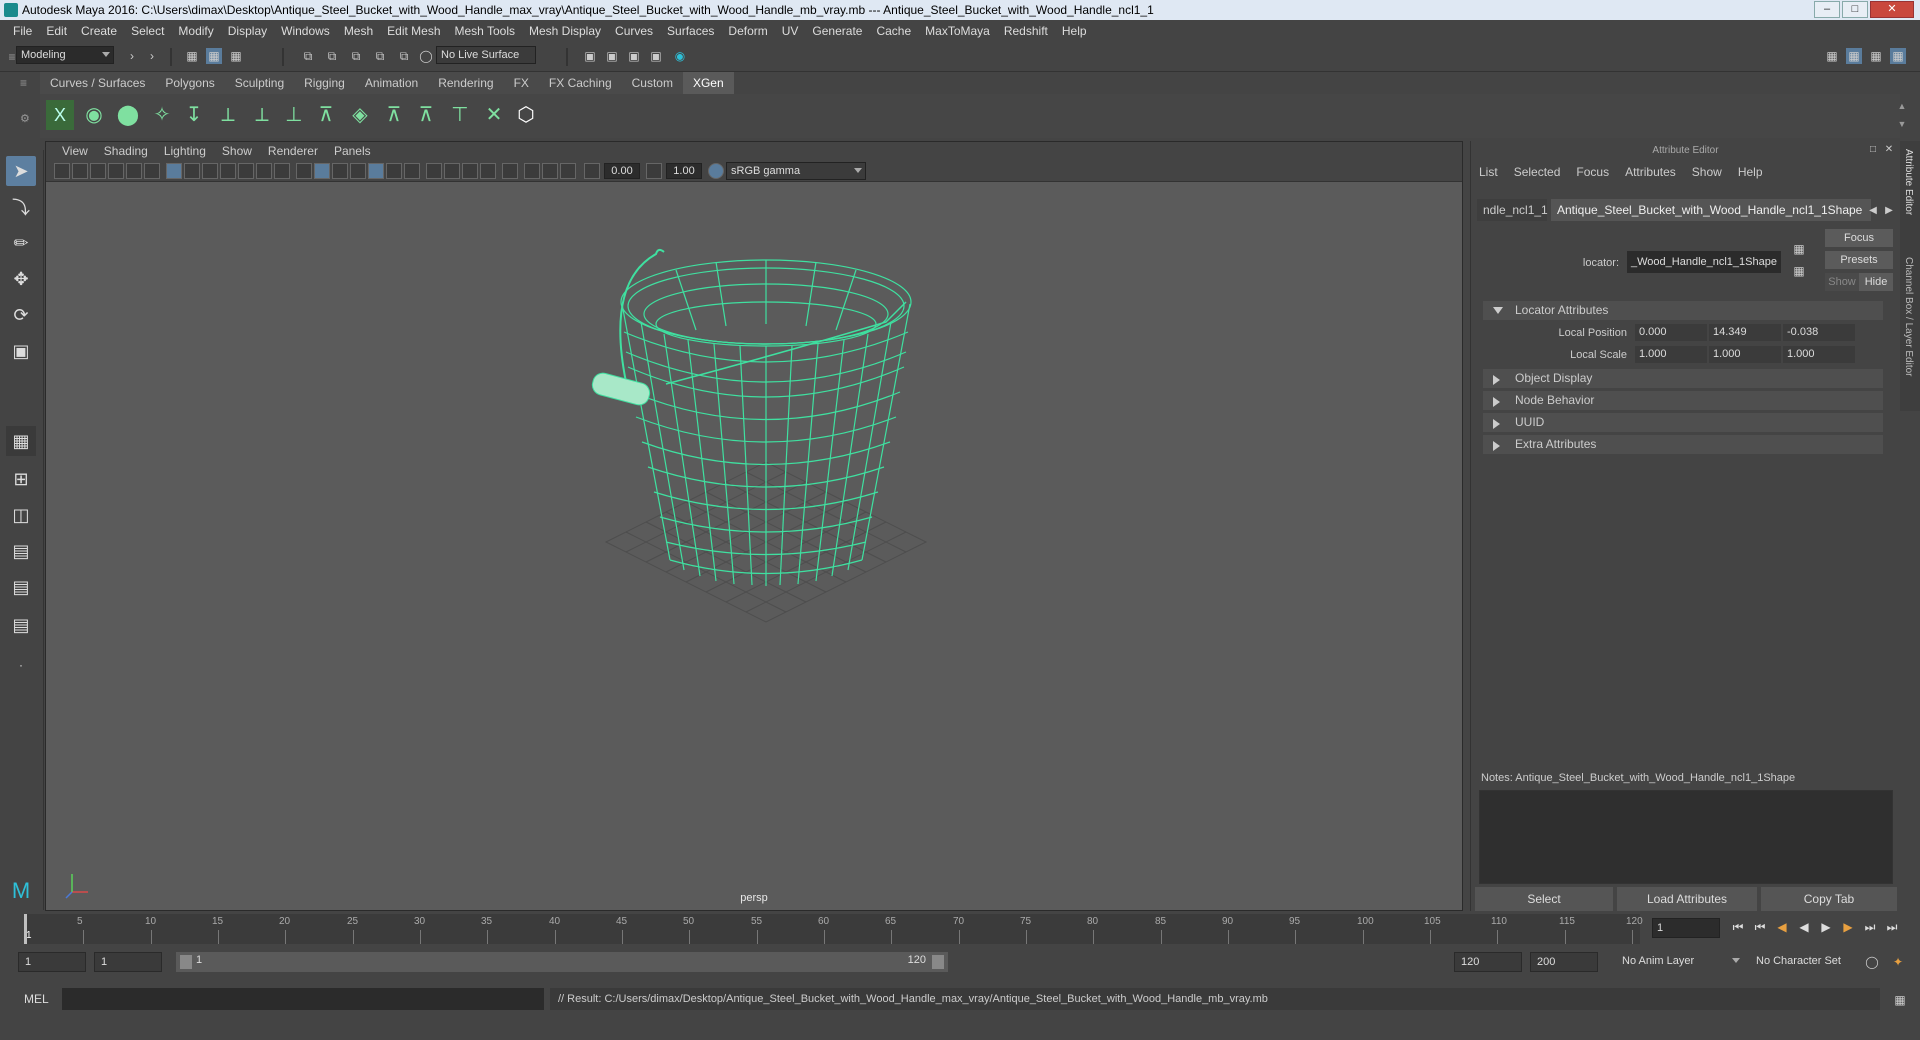 The height and width of the screenshot is (1040, 1920). Describe the element at coordinates (1900, 1000) in the screenshot. I see `script-editor-icon: ▦` at that location.